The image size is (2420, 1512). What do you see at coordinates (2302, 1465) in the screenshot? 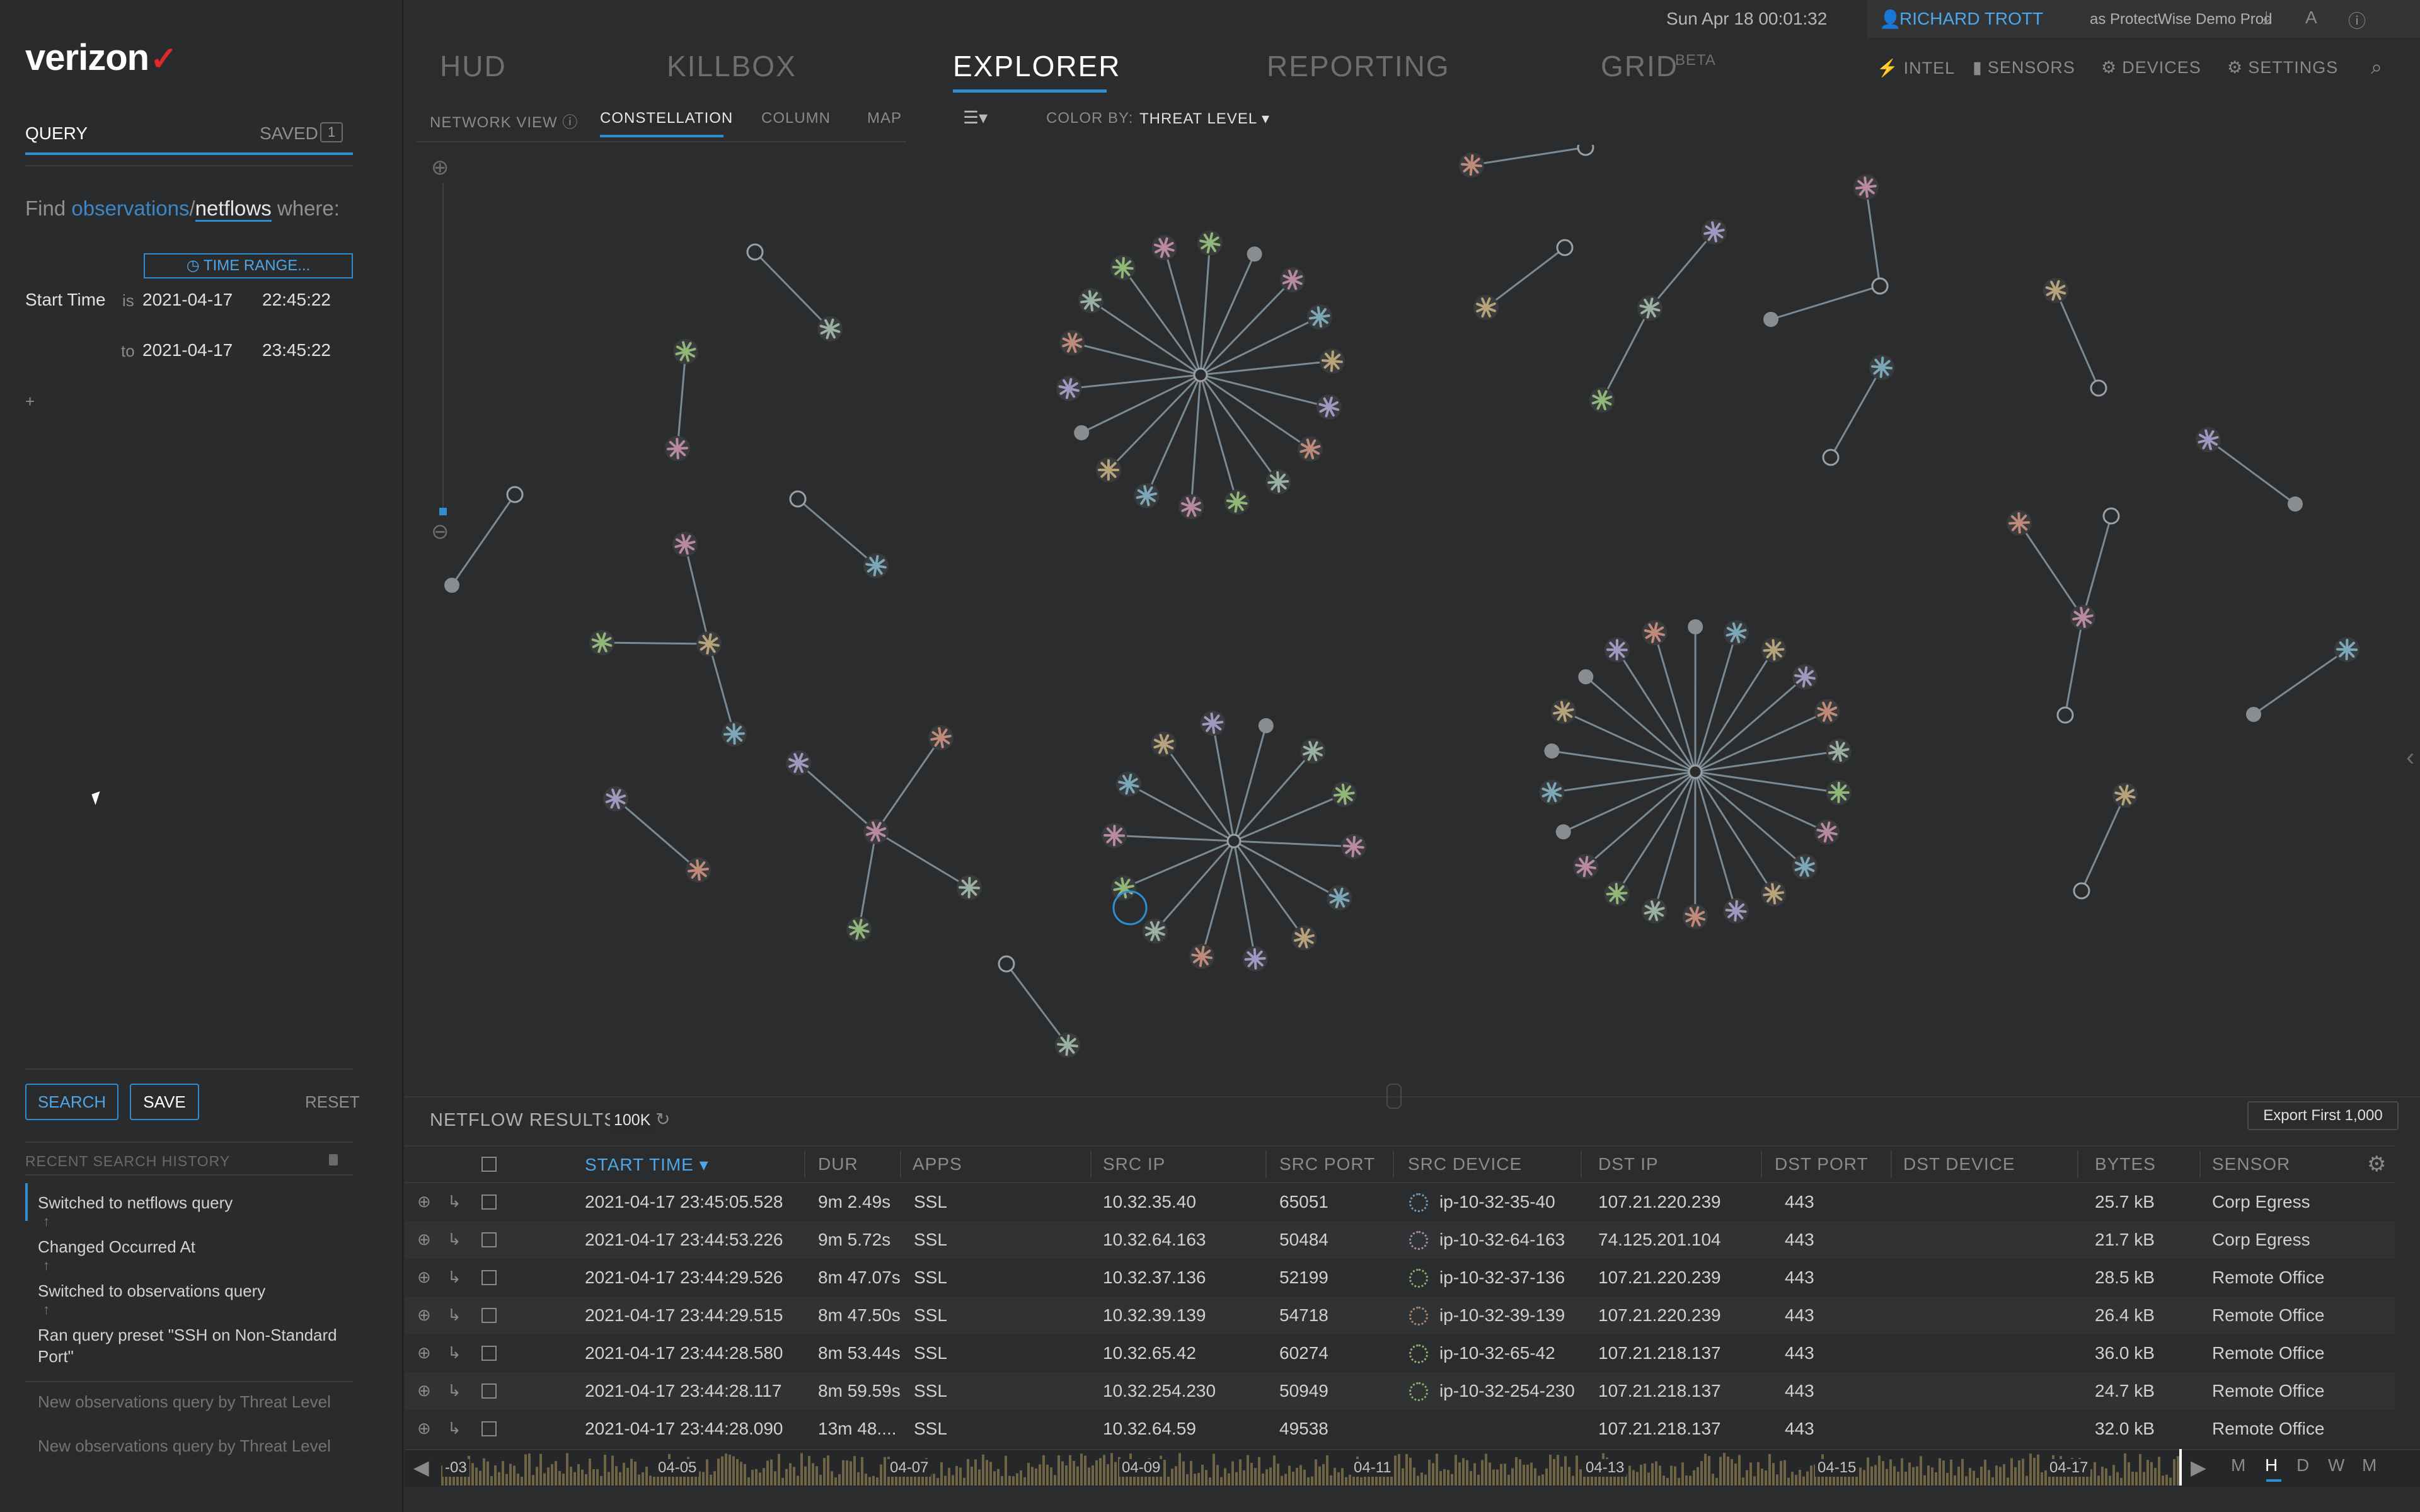
I see `scale-day: D` at bounding box center [2302, 1465].